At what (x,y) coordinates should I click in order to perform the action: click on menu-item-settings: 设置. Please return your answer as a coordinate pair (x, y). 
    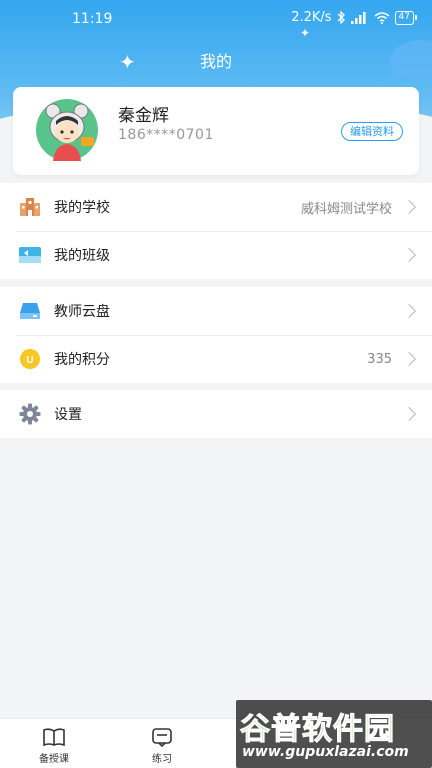
    Looking at the image, I should click on (216, 414).